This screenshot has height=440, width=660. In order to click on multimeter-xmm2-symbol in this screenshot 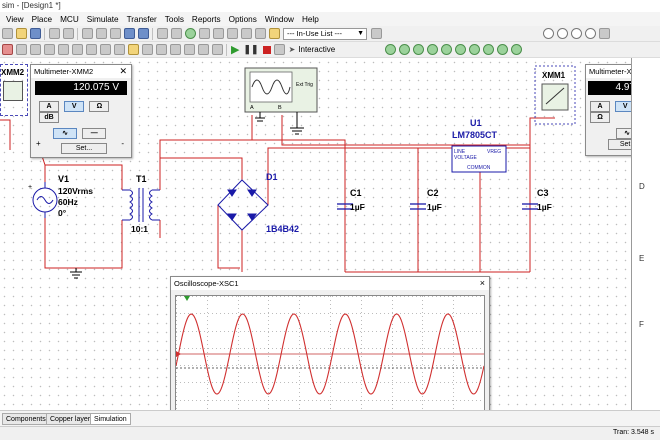, I will do `click(13, 91)`.